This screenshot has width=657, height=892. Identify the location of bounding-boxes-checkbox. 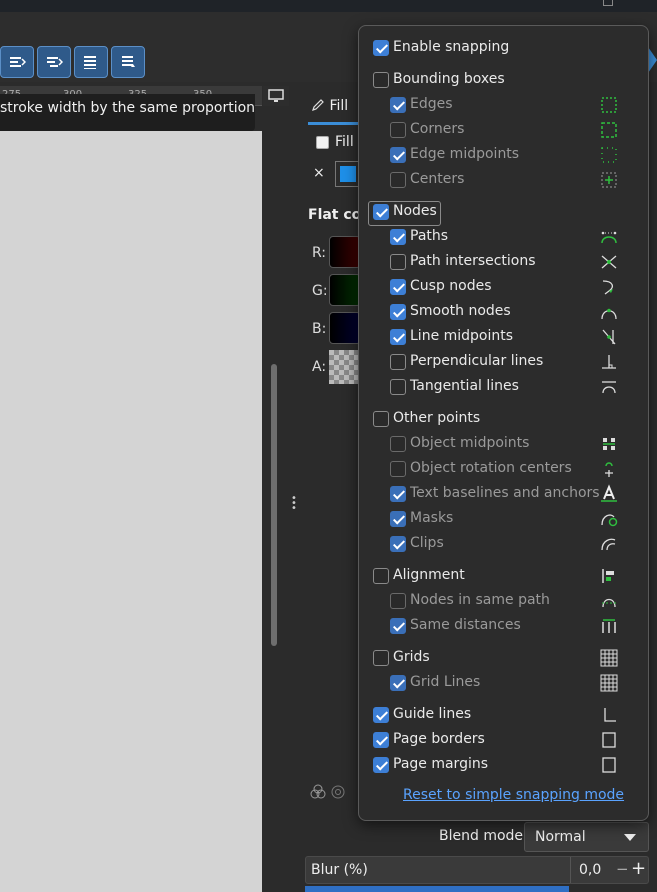
(381, 80).